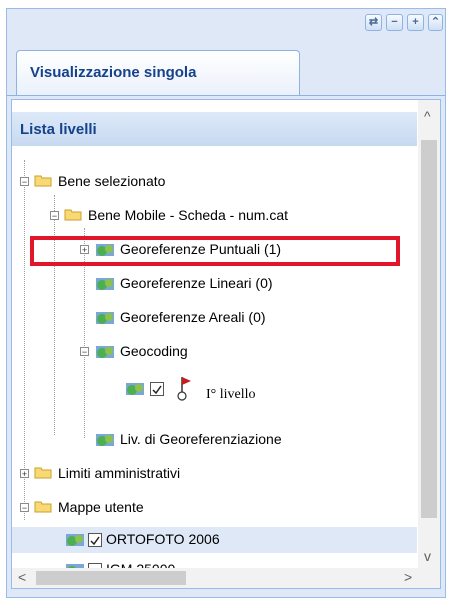 The width and height of the screenshot is (452, 600). Describe the element at coordinates (394, 22) in the screenshot. I see `minus-icon: −` at that location.